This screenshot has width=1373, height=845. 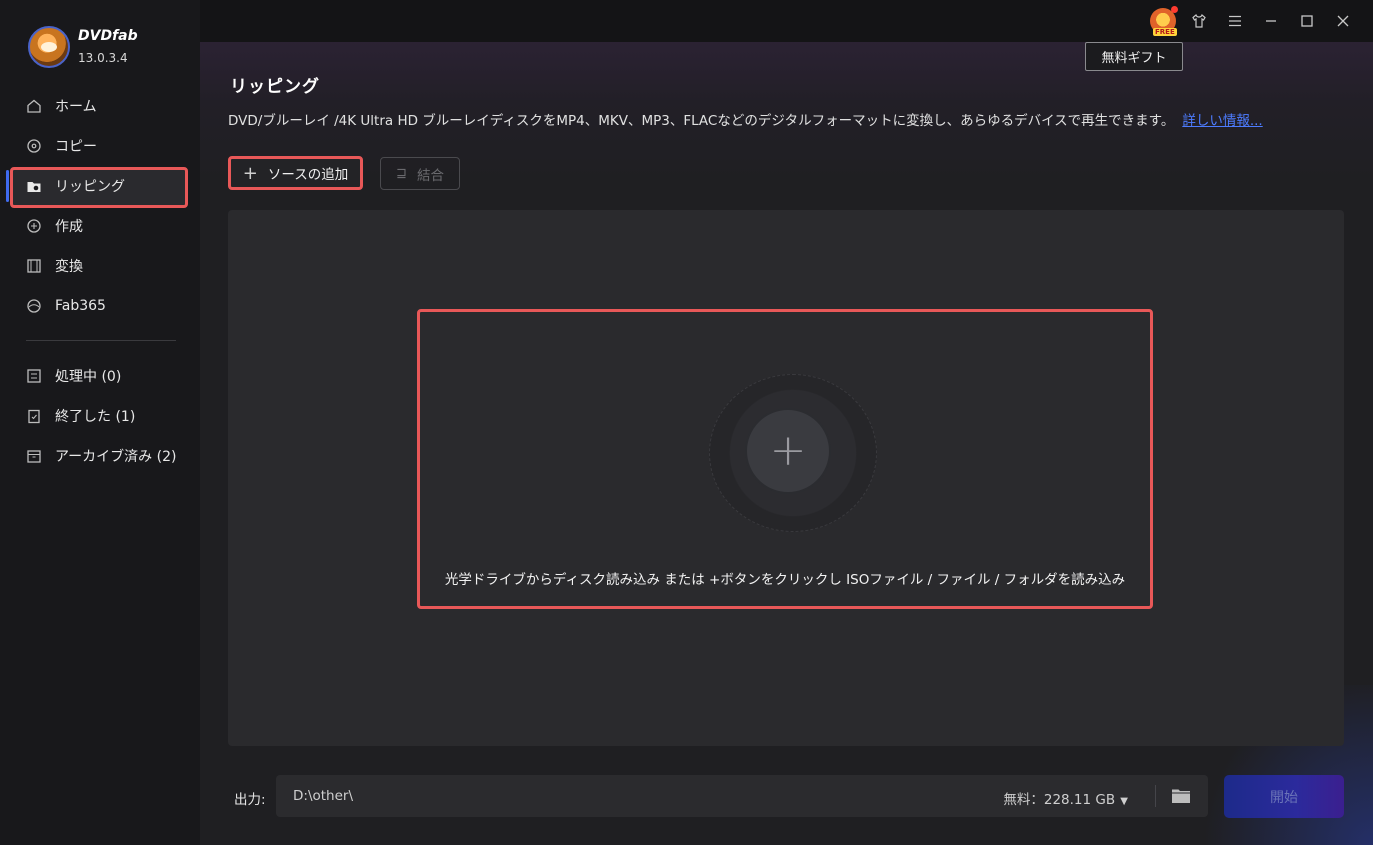 What do you see at coordinates (108, 36) in the screenshot?
I see `brand-name: DVDfab` at bounding box center [108, 36].